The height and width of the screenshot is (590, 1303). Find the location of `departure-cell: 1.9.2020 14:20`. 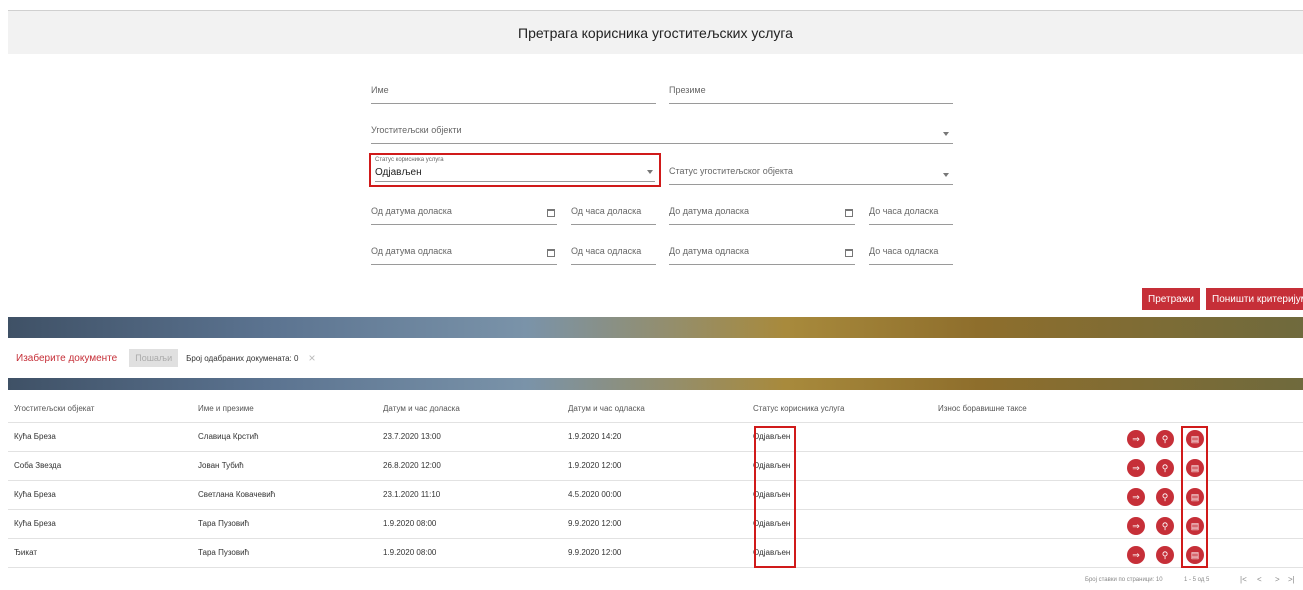

departure-cell: 1.9.2020 14:20 is located at coordinates (654, 437).